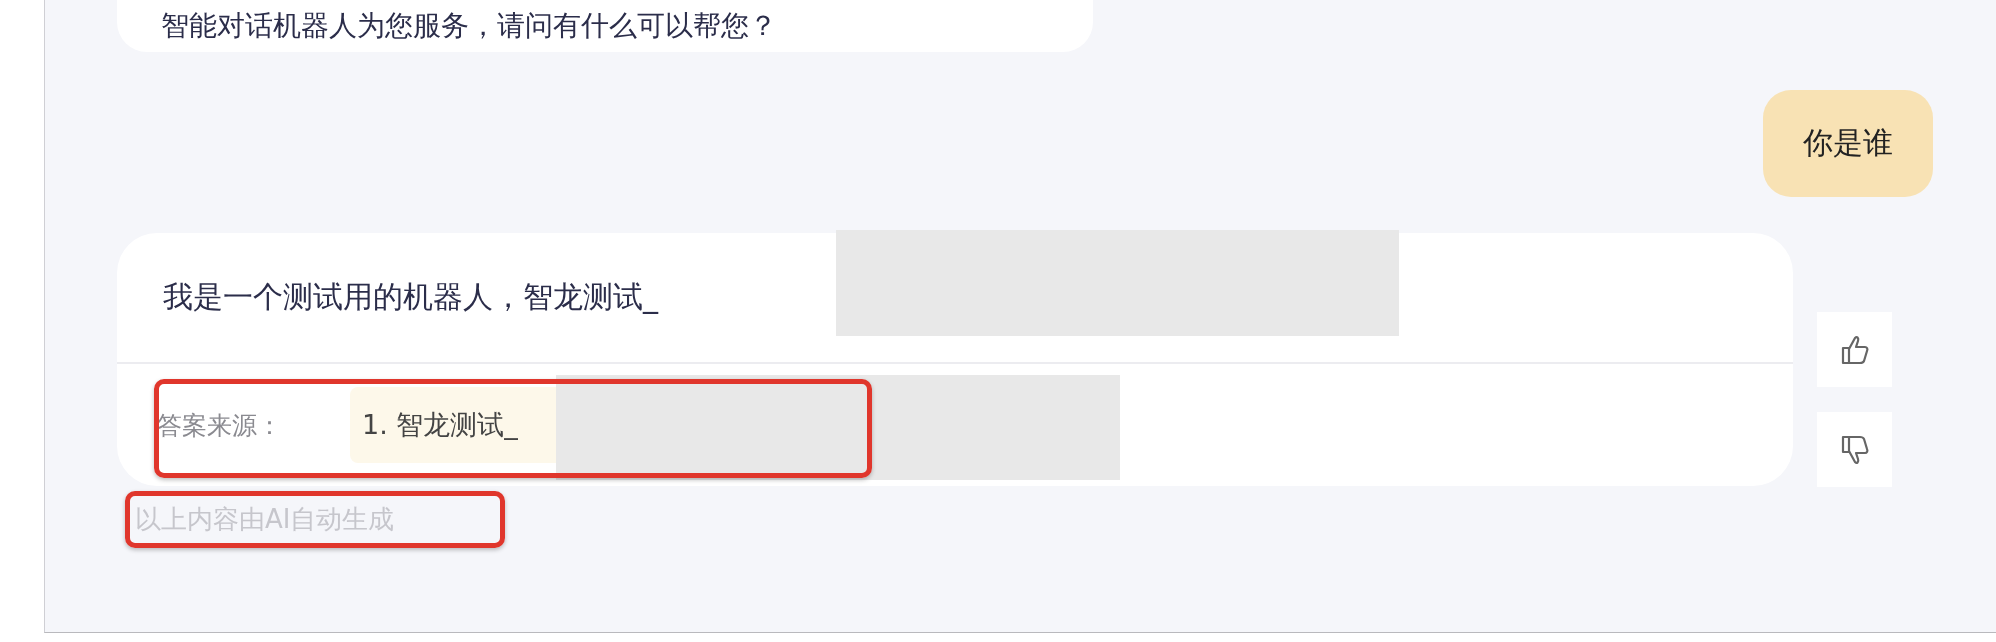 The image size is (1996, 642). Describe the element at coordinates (220, 425) in the screenshot. I see `source-label: 答案来源：` at that location.